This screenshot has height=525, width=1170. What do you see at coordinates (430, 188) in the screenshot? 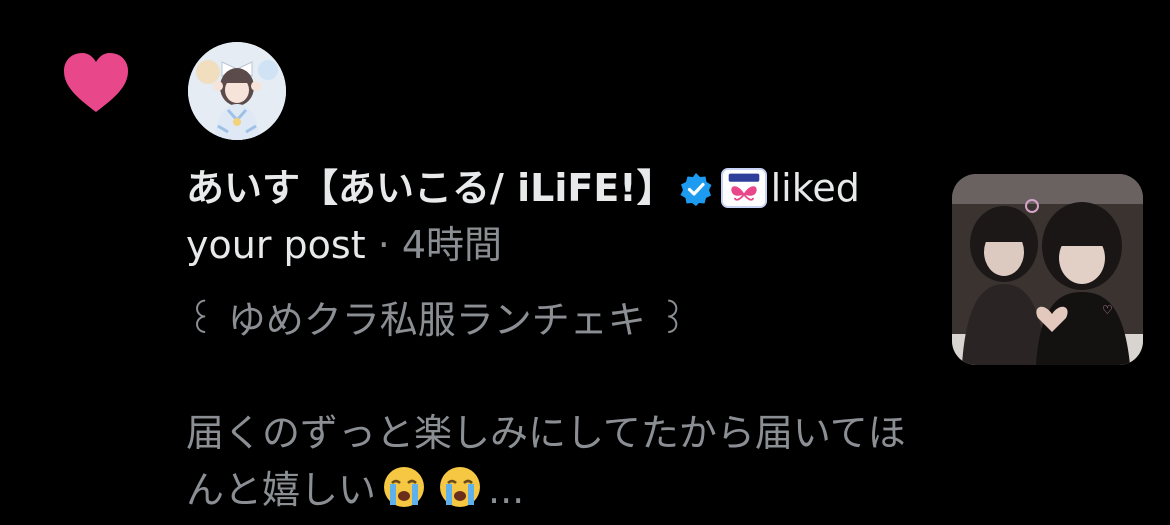
I see `user-display-name: あいす【あいこる/ iLiFE!】` at bounding box center [430, 188].